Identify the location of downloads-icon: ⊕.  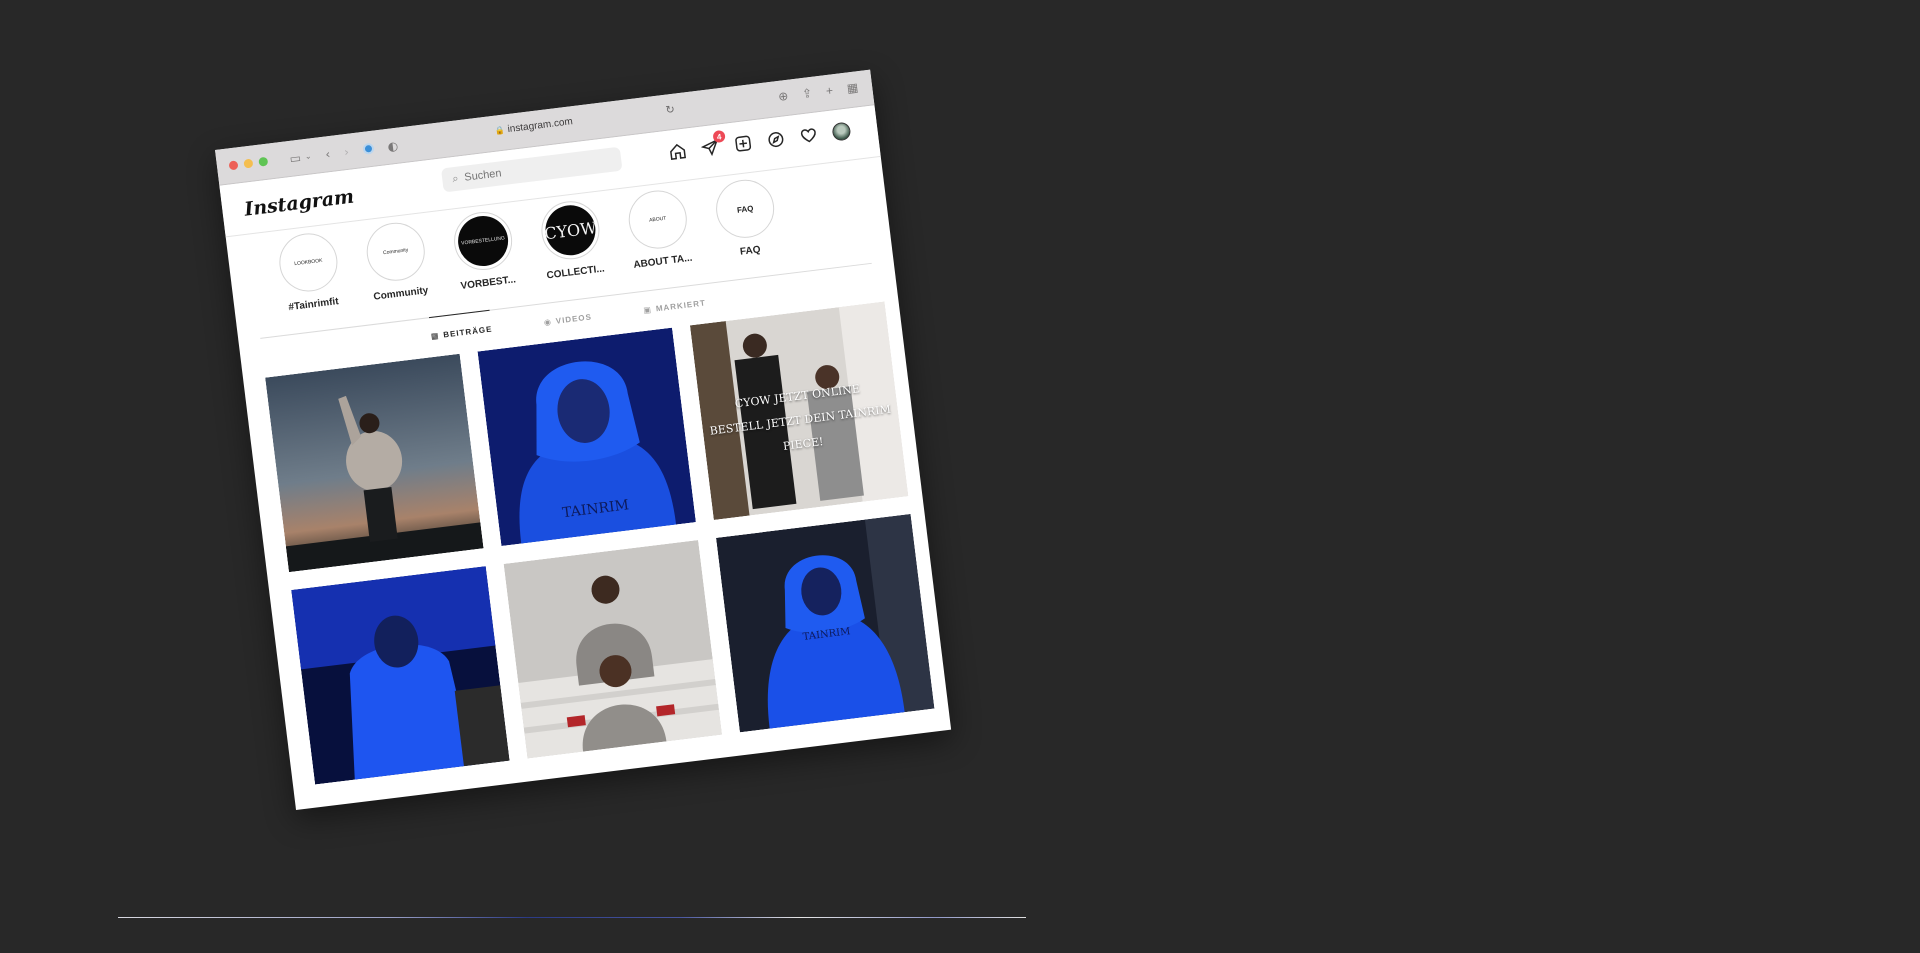
(783, 96).